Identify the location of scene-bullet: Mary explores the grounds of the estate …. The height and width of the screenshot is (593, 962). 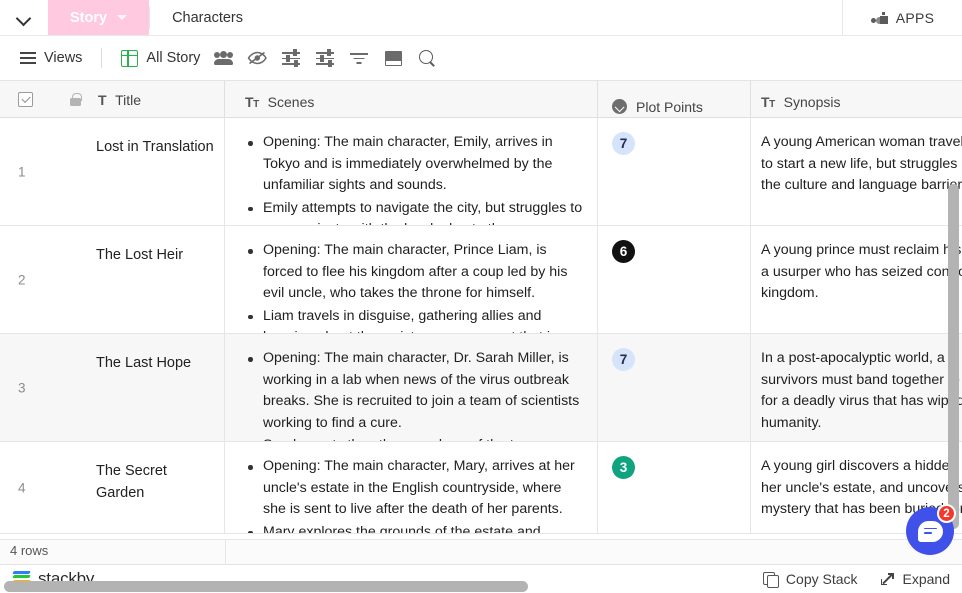
(415, 527).